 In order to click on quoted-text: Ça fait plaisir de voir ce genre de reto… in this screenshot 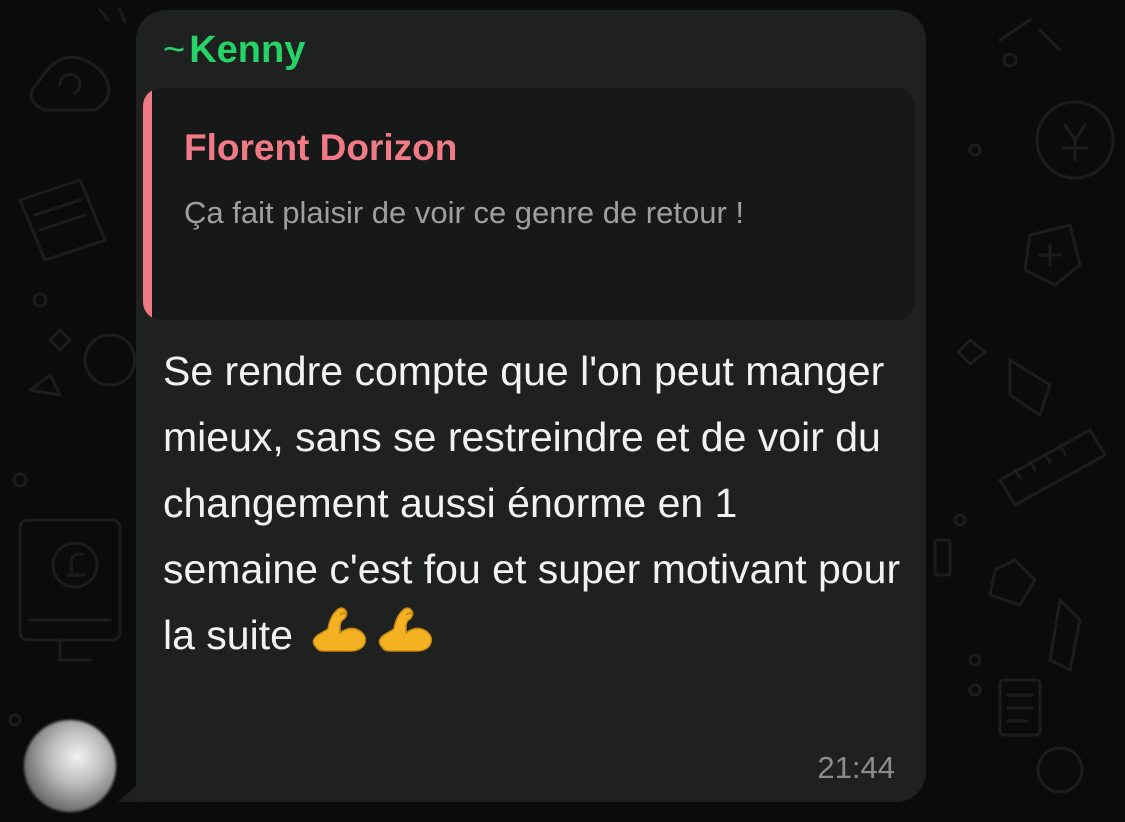, I will do `click(464, 212)`.